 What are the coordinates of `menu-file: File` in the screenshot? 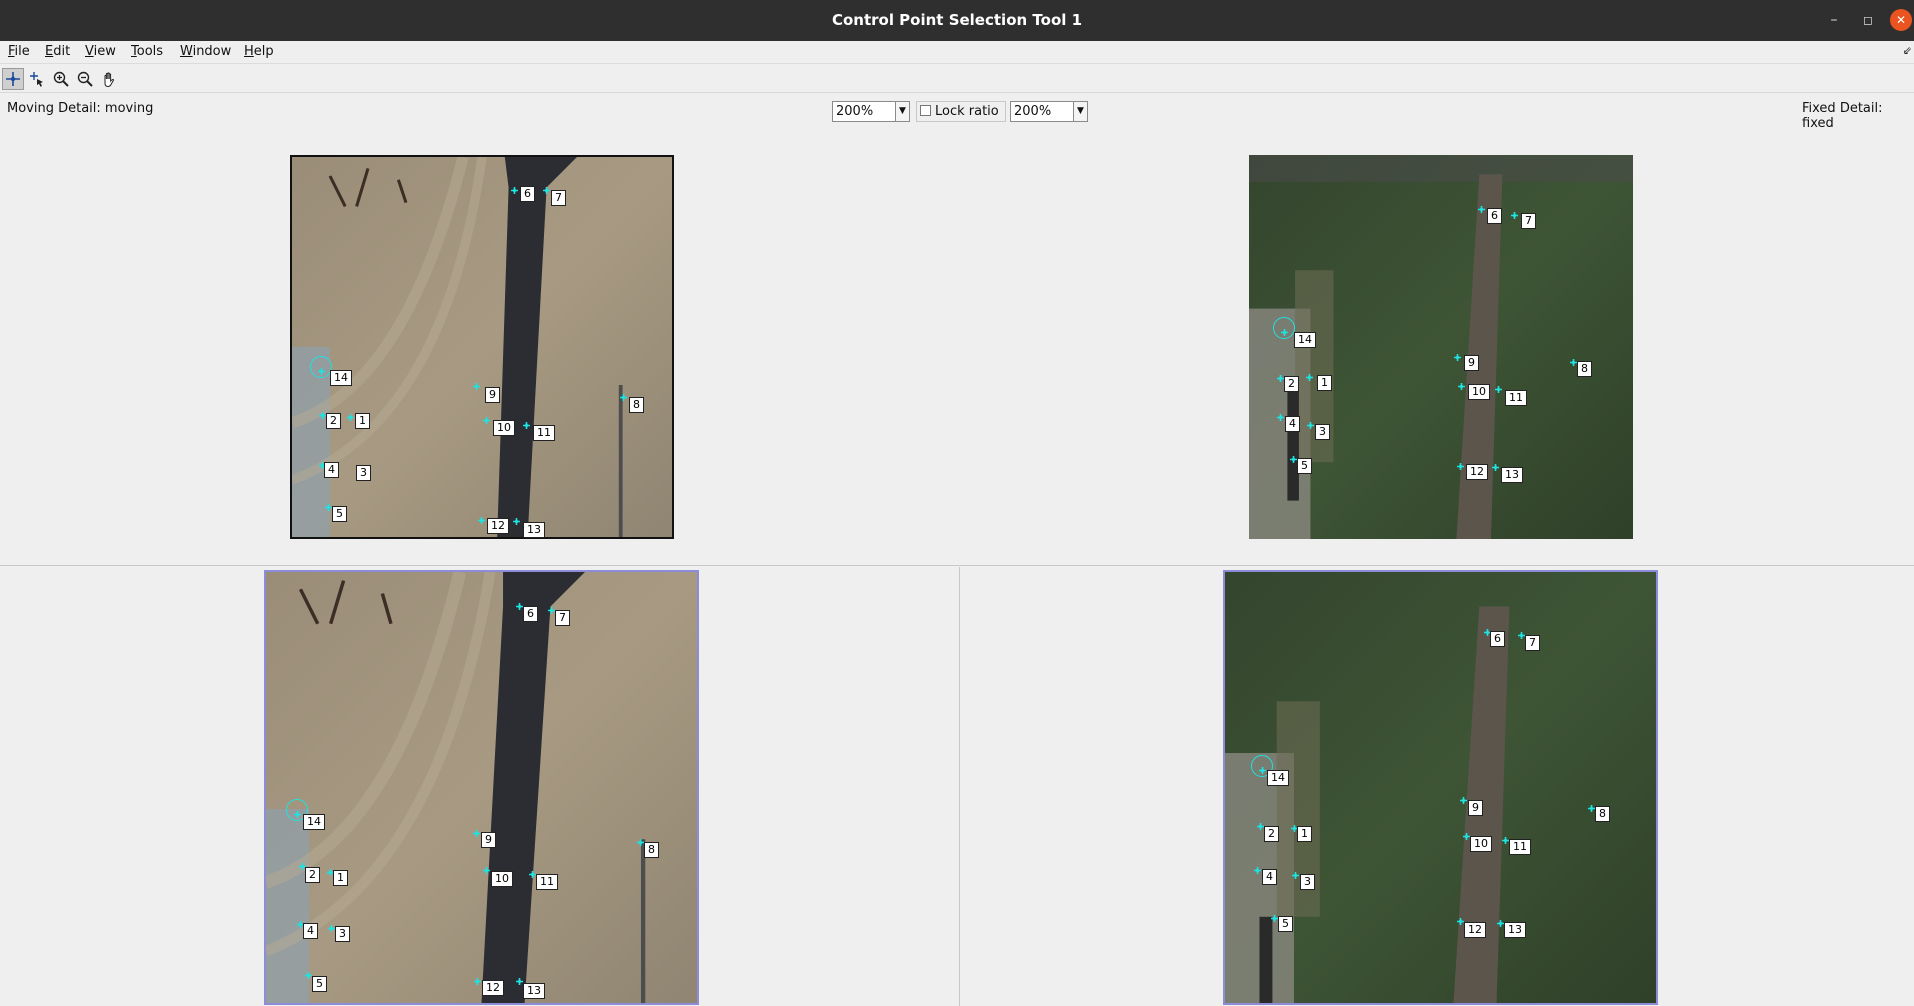 It's located at (19, 51).